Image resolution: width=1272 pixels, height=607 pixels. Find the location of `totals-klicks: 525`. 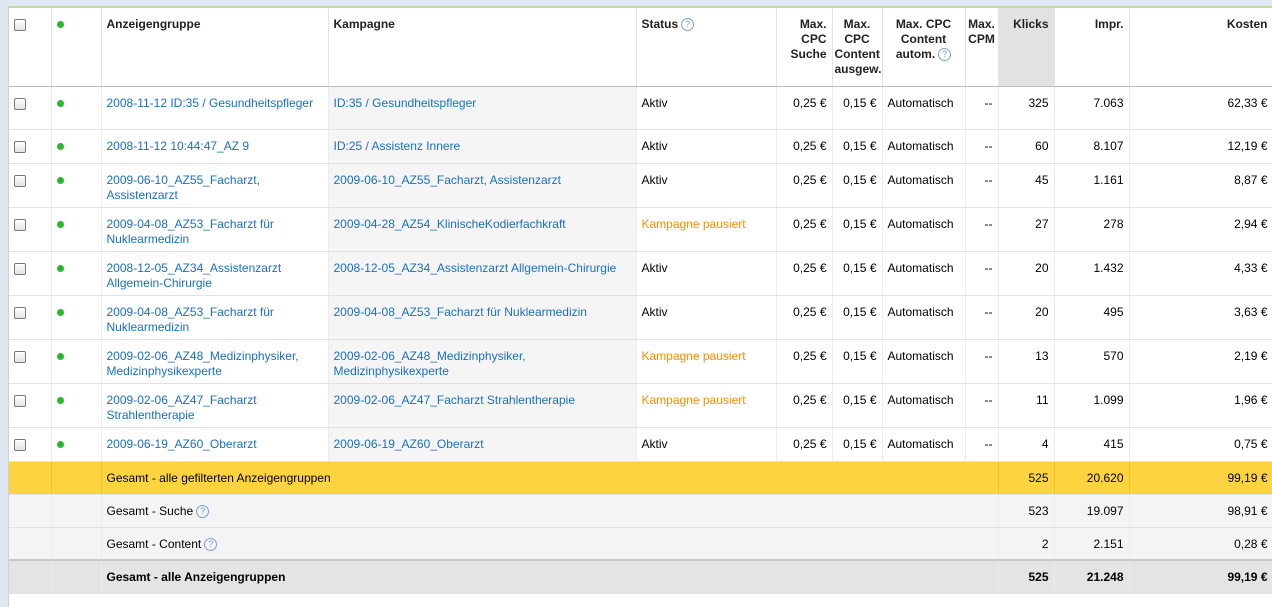

totals-klicks: 525 is located at coordinates (1026, 576).